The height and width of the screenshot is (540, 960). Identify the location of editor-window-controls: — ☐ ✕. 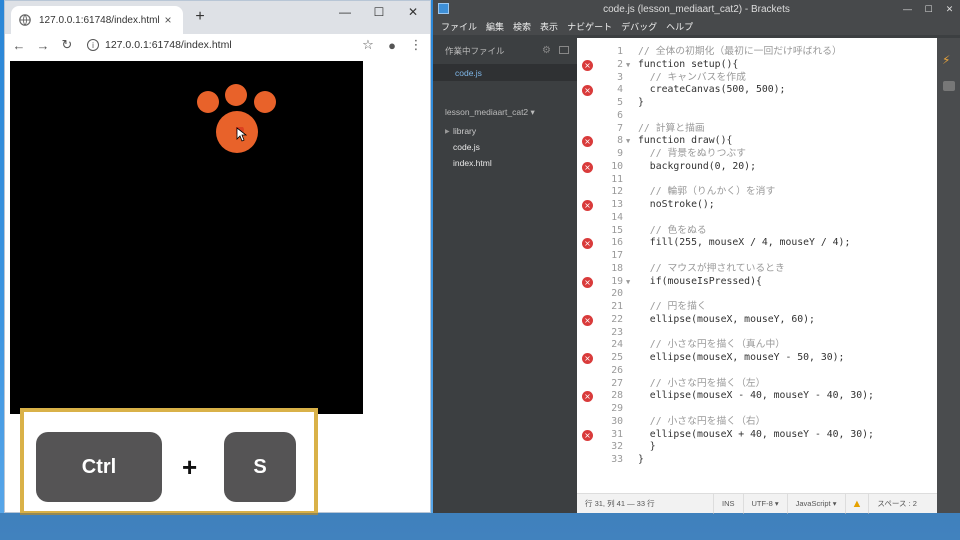
(928, 9).